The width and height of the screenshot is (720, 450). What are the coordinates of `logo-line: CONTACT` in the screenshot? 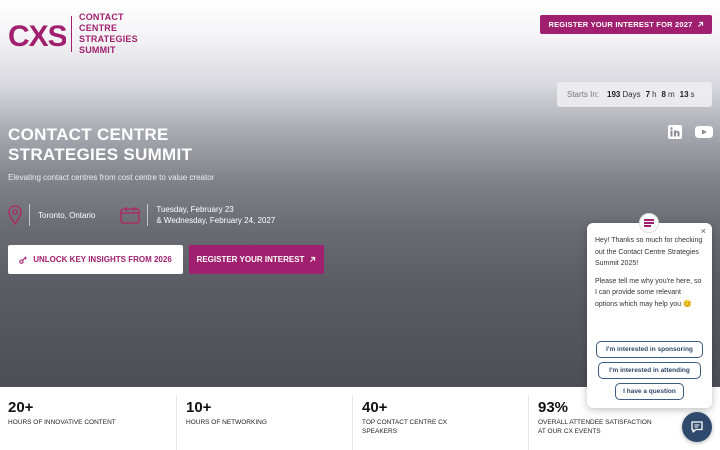 It's located at (101, 17).